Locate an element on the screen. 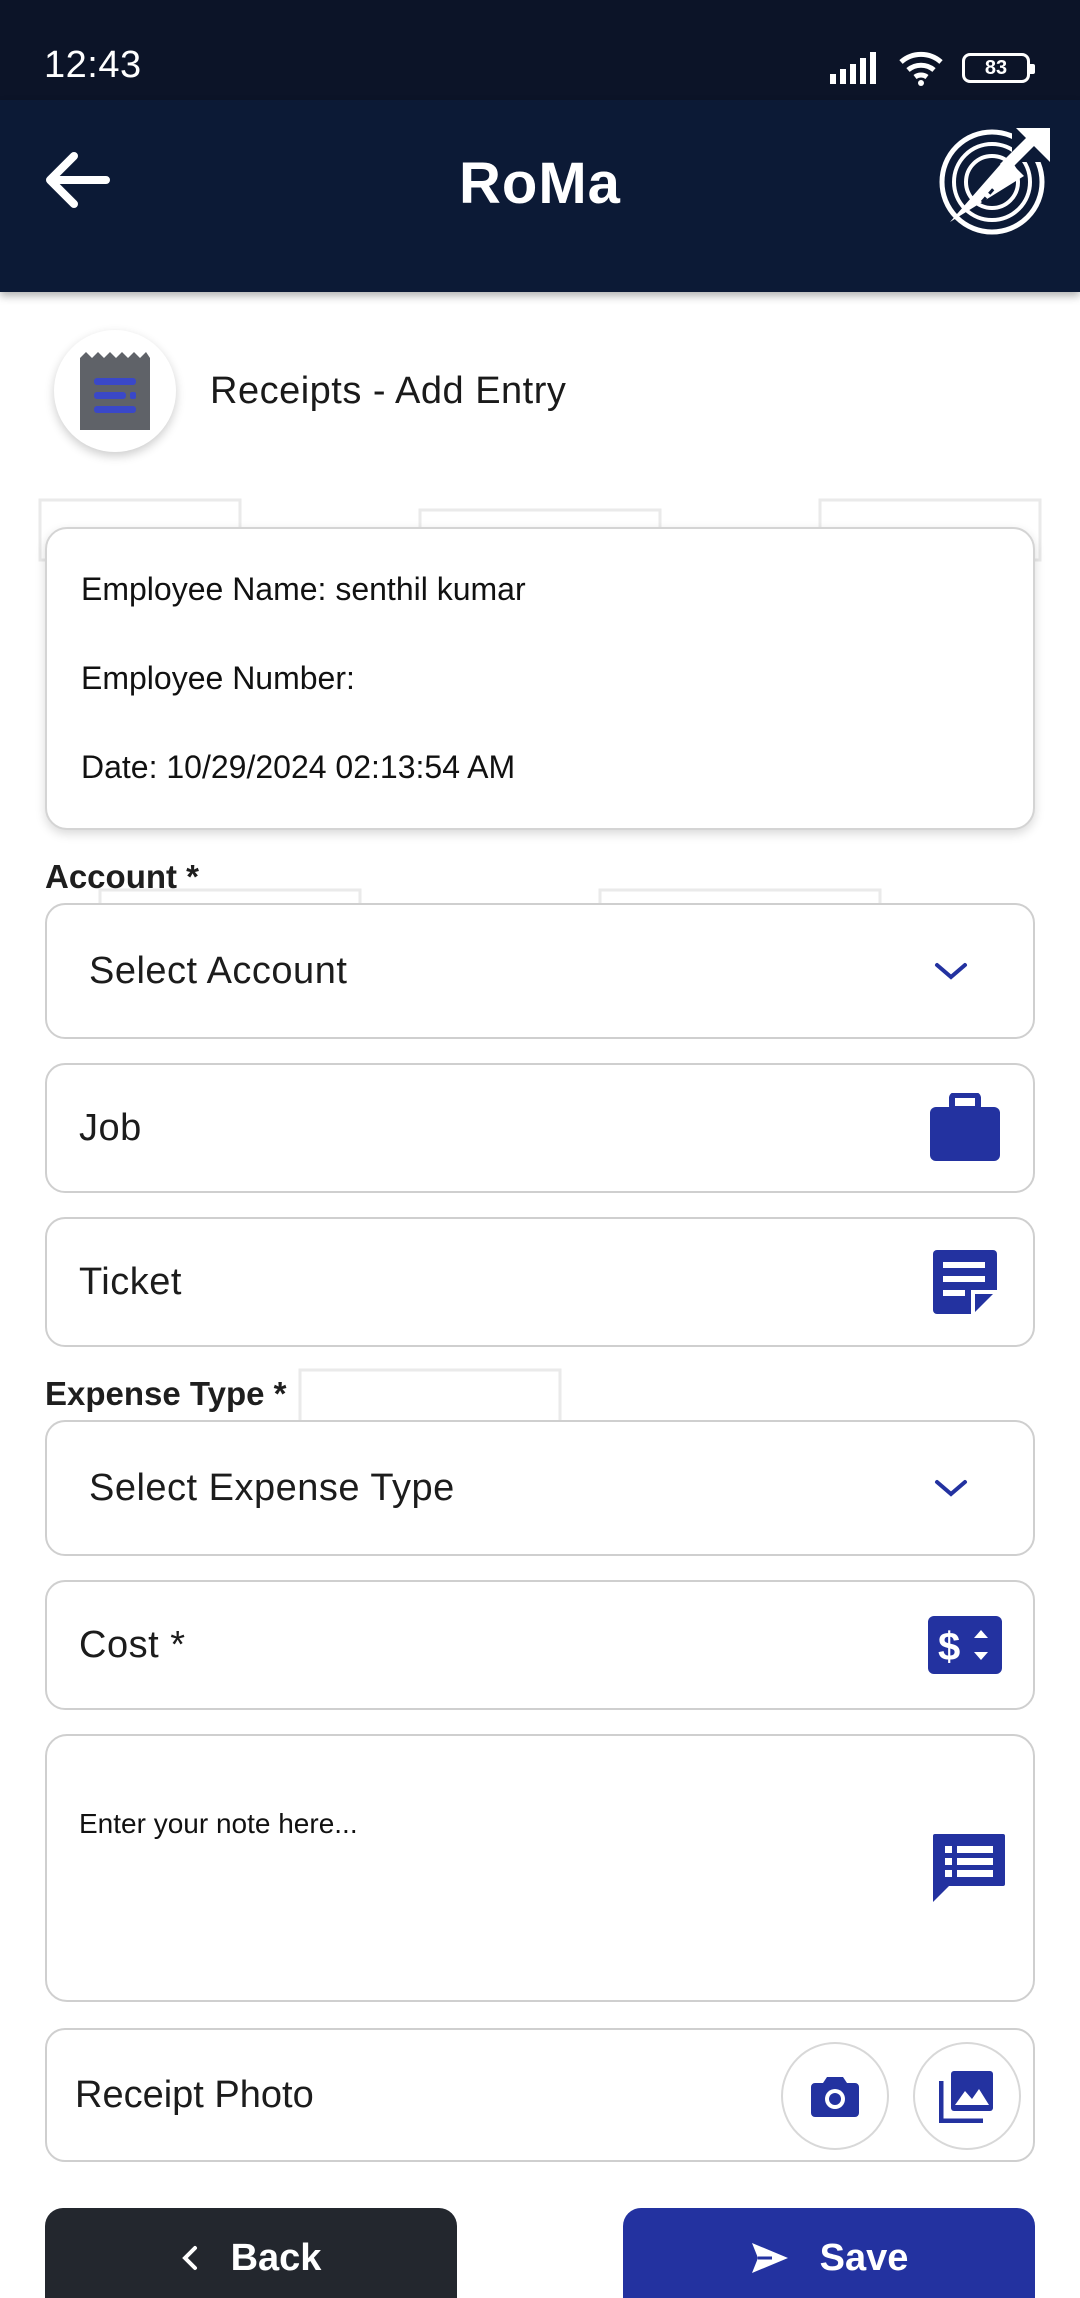 Image resolution: width=1080 pixels, height=2298 pixels. employee-name: Employee Name: senthil kumar is located at coordinates (303, 589).